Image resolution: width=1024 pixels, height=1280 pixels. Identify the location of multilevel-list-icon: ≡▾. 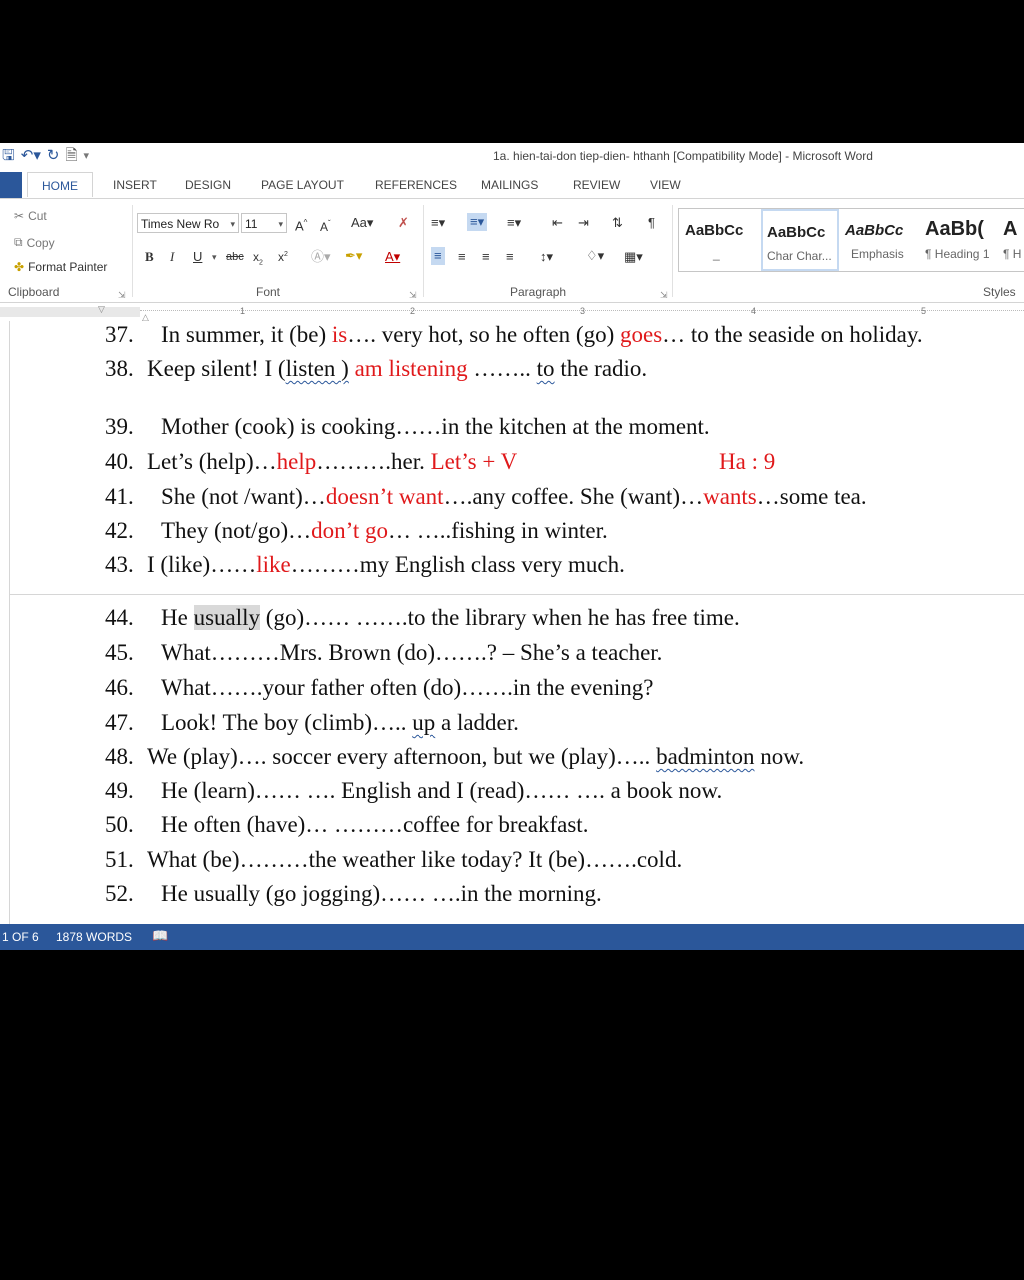
(514, 223).